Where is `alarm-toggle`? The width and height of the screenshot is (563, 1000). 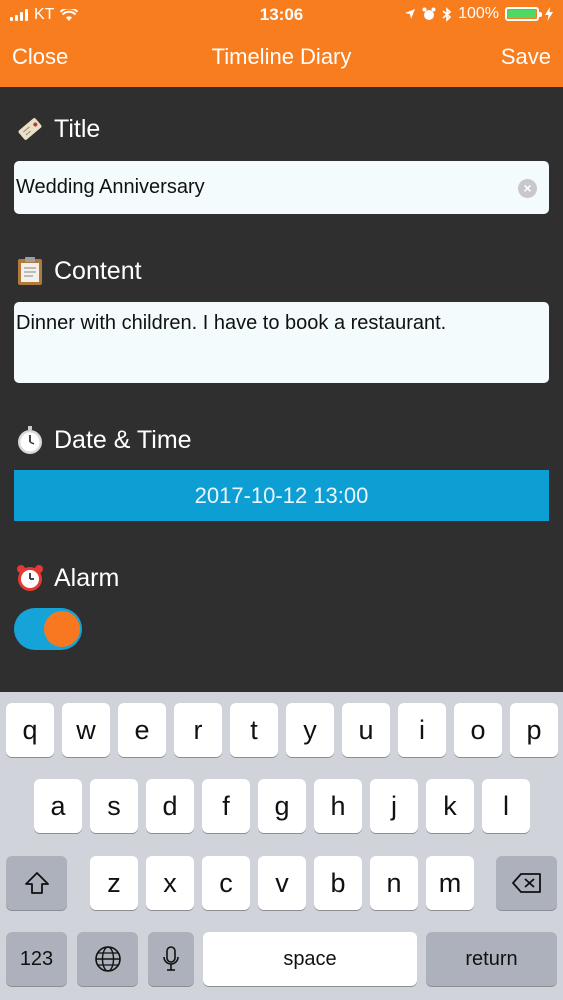
alarm-toggle is located at coordinates (48, 629).